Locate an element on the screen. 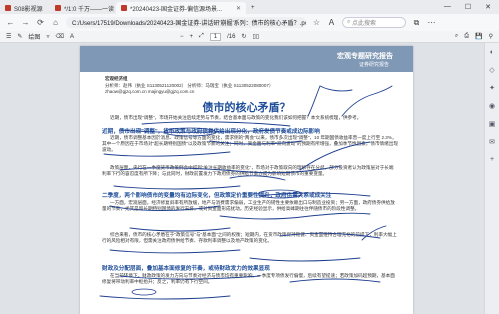 This screenshot has width=499, height=314. ink-circle is located at coordinates (144, 292).